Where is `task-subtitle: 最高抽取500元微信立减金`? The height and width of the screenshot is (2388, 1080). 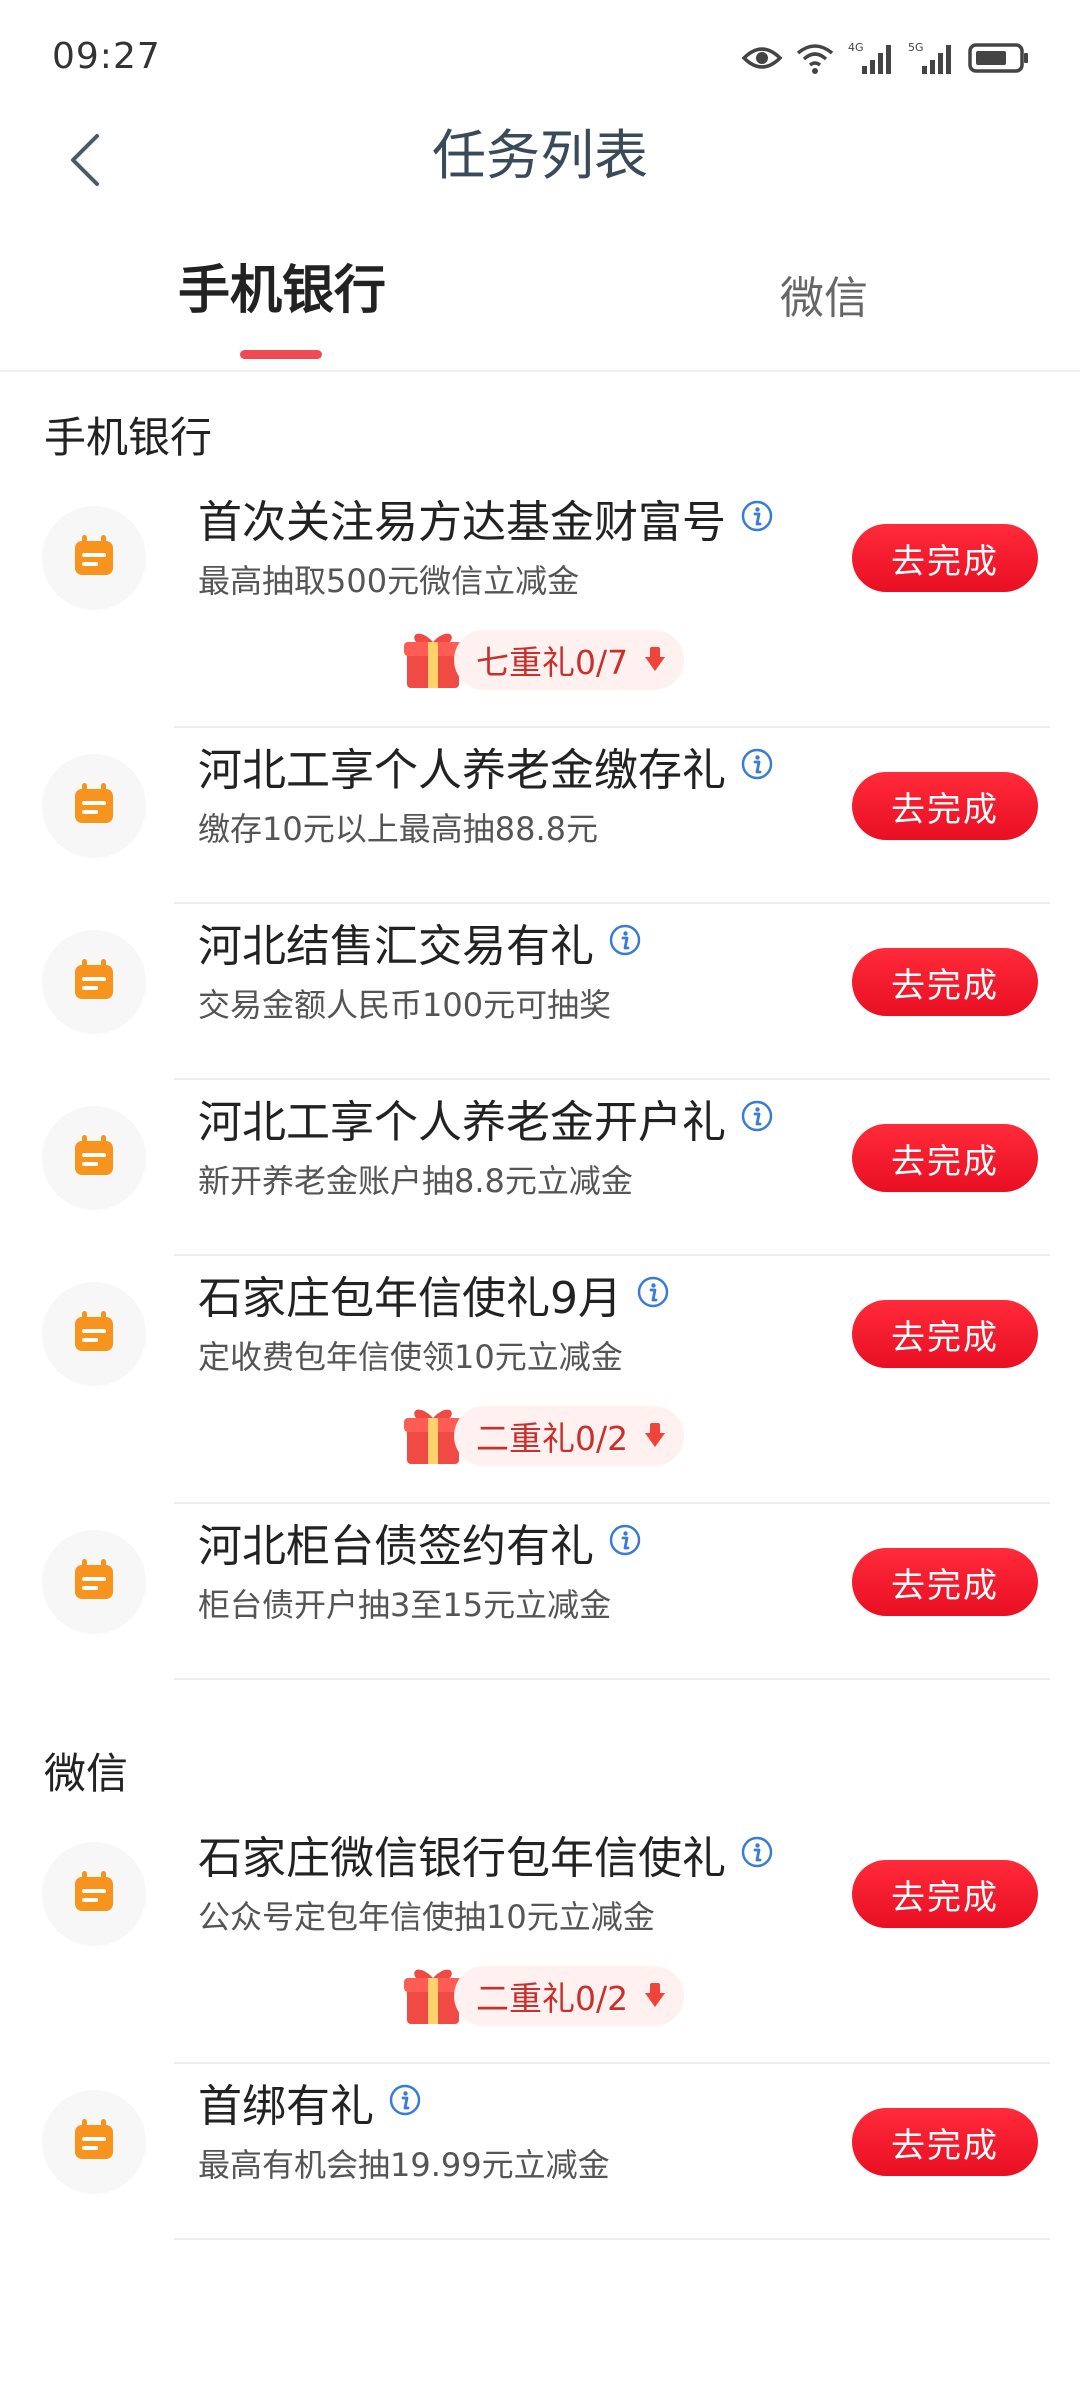 task-subtitle: 最高抽取500元微信立减金 is located at coordinates (389, 581).